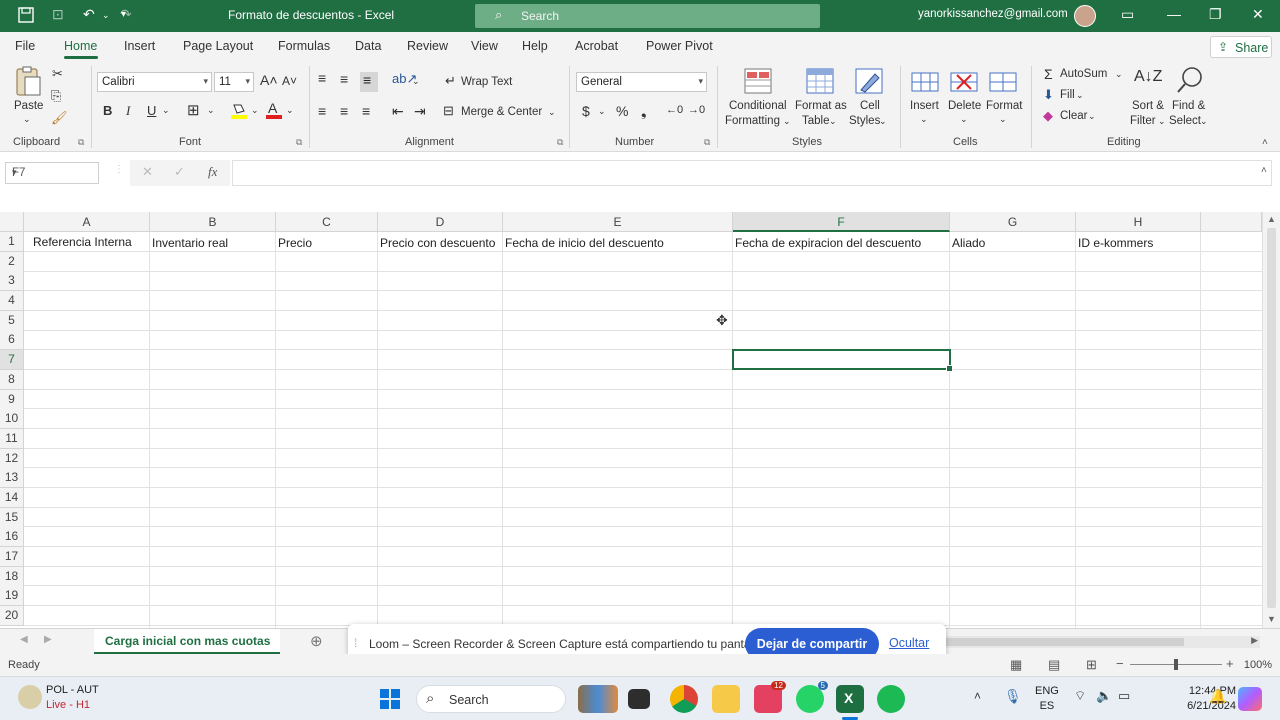 Image resolution: width=1280 pixels, height=720 pixels. What do you see at coordinates (1048, 95) in the screenshot?
I see `fill-icon: ⬇` at bounding box center [1048, 95].